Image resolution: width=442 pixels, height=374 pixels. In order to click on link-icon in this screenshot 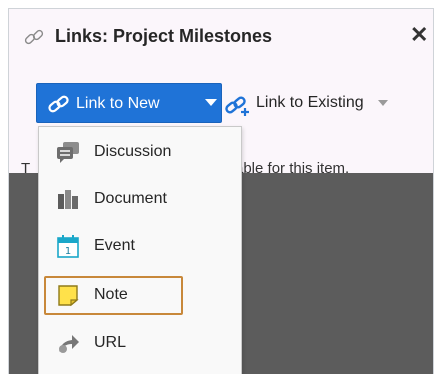, I will do `click(34, 37)`.